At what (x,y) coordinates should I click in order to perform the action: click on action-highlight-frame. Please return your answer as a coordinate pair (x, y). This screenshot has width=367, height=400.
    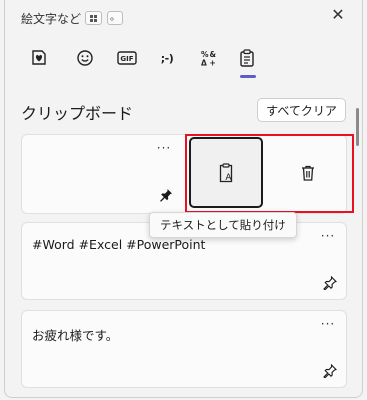
    Looking at the image, I should click on (269, 173).